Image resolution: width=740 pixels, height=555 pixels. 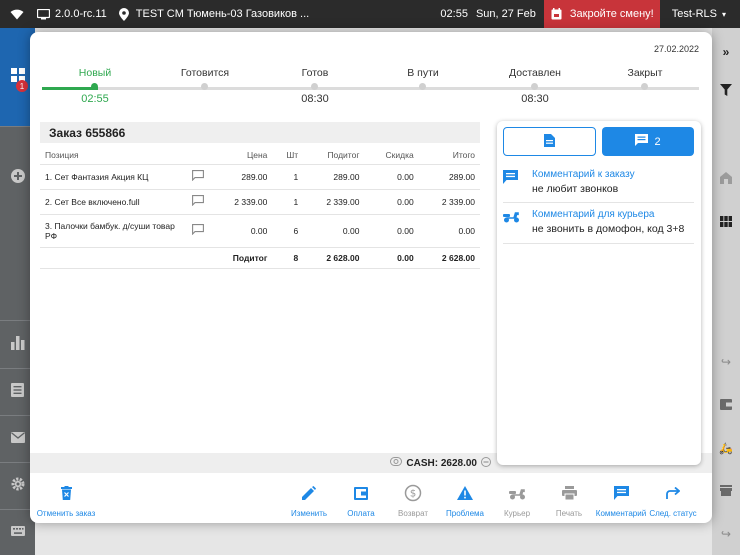 I want to click on comment-text: не любит звонков, so click(x=575, y=189).